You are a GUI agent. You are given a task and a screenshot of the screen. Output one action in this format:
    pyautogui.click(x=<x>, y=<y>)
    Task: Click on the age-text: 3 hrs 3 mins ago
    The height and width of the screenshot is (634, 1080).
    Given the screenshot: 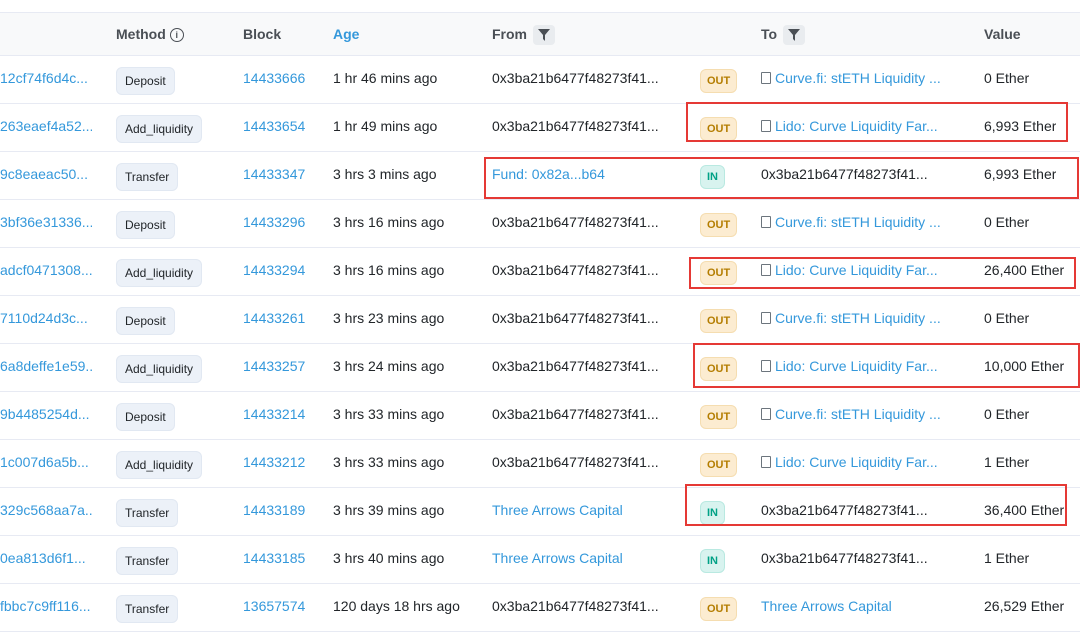 What is the action you would take?
    pyautogui.click(x=385, y=174)
    